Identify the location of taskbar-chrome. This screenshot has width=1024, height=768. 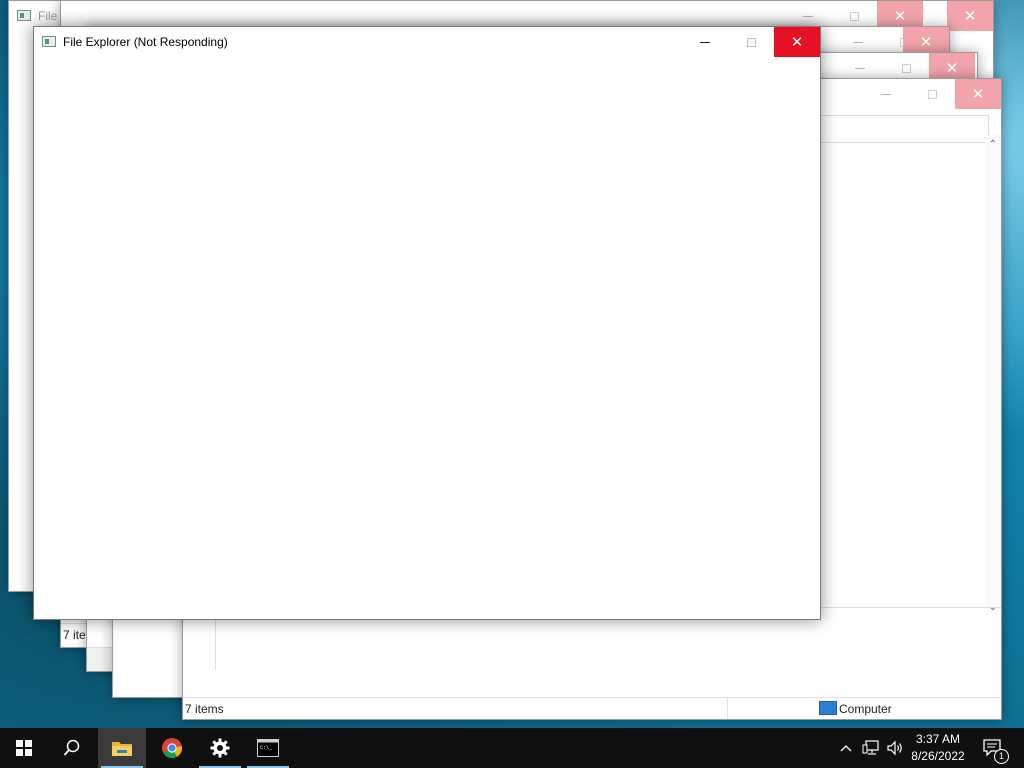
(172, 748).